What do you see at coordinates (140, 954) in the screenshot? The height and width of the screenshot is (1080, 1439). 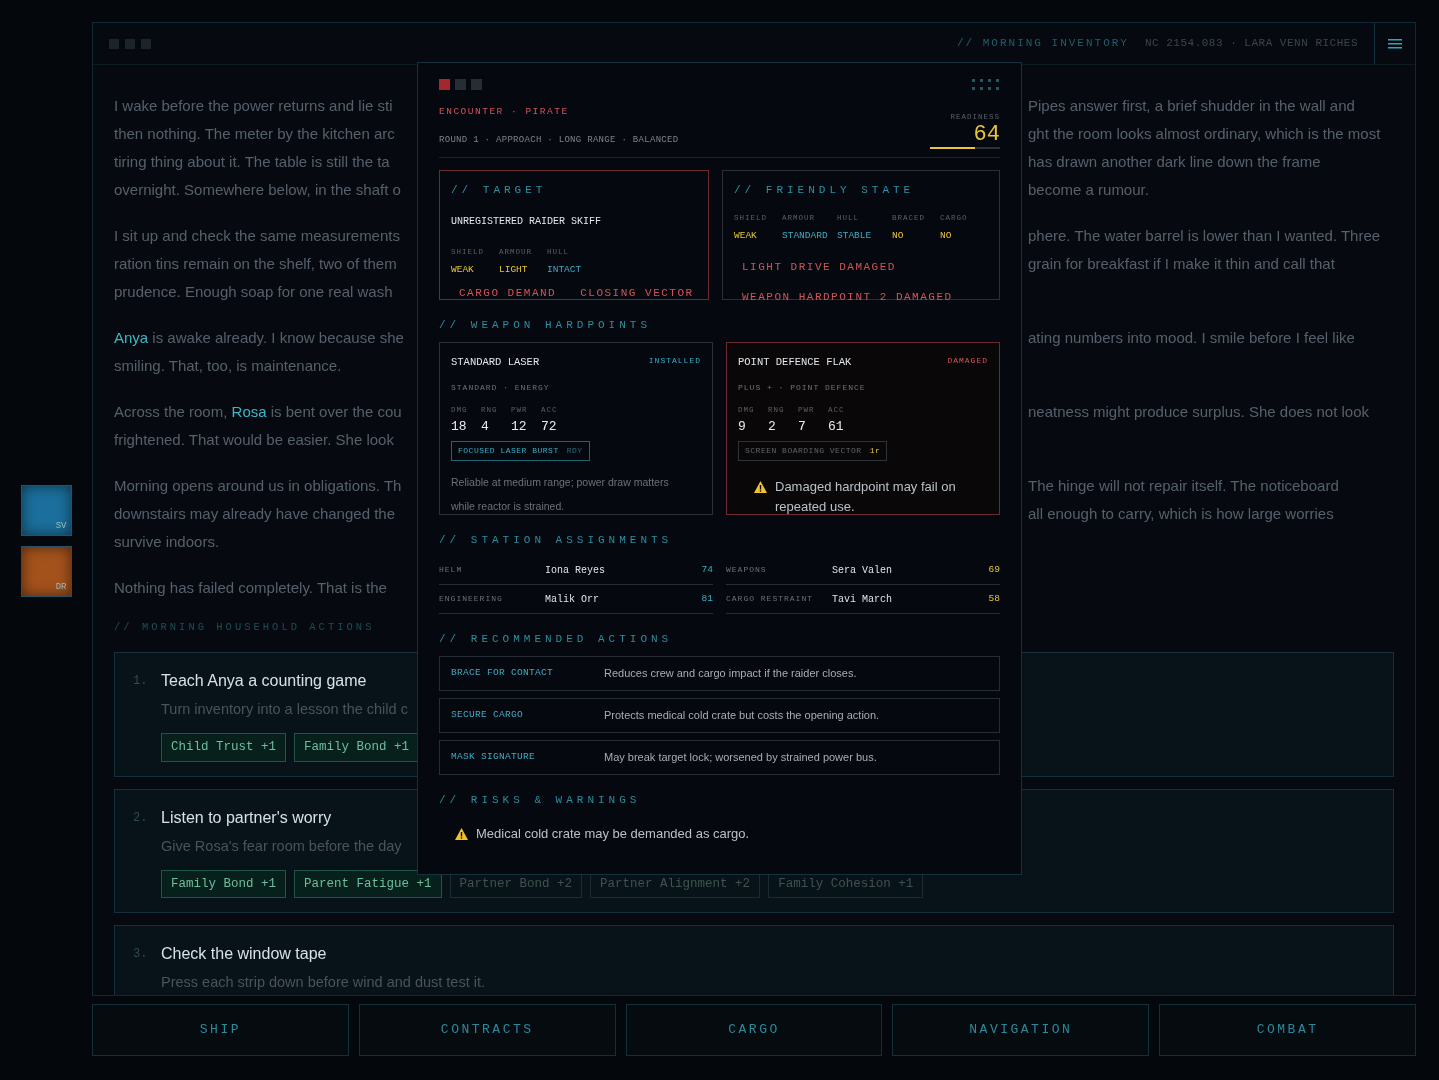 I see `item-number: 3.` at bounding box center [140, 954].